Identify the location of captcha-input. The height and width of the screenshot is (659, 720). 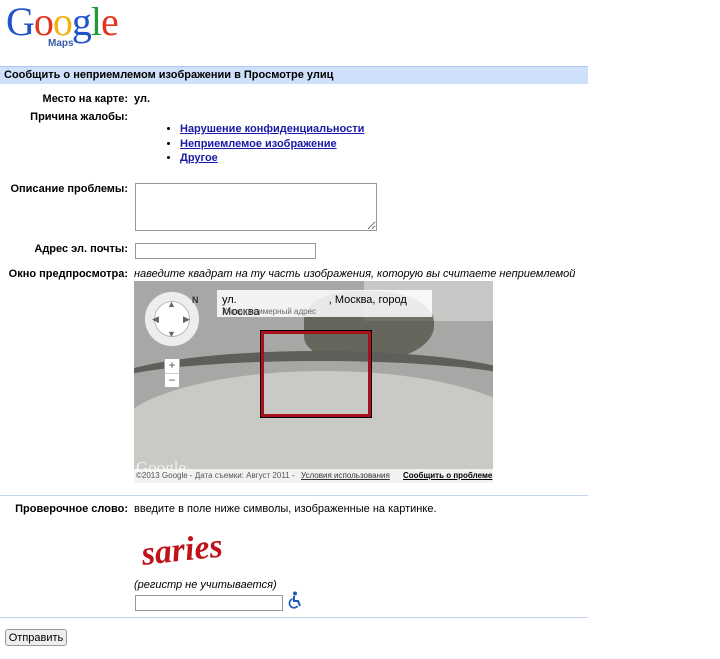
(209, 603).